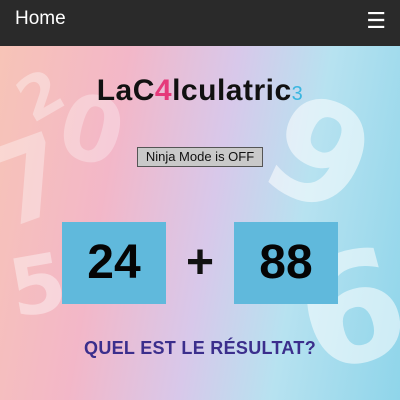 The image size is (400, 400). I want to click on question-prompt: QUEL EST LE RÉSULTAT?, so click(200, 348).